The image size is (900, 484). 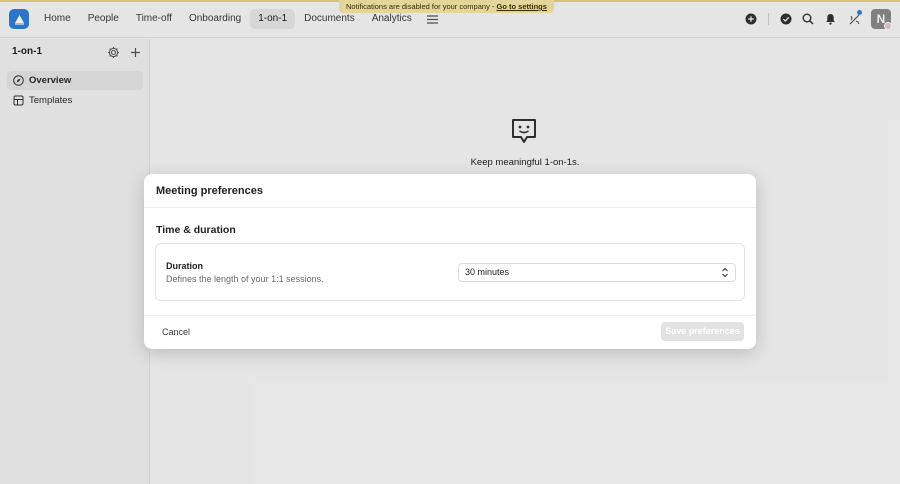 What do you see at coordinates (176, 332) in the screenshot?
I see `cancel-button: Cancel` at bounding box center [176, 332].